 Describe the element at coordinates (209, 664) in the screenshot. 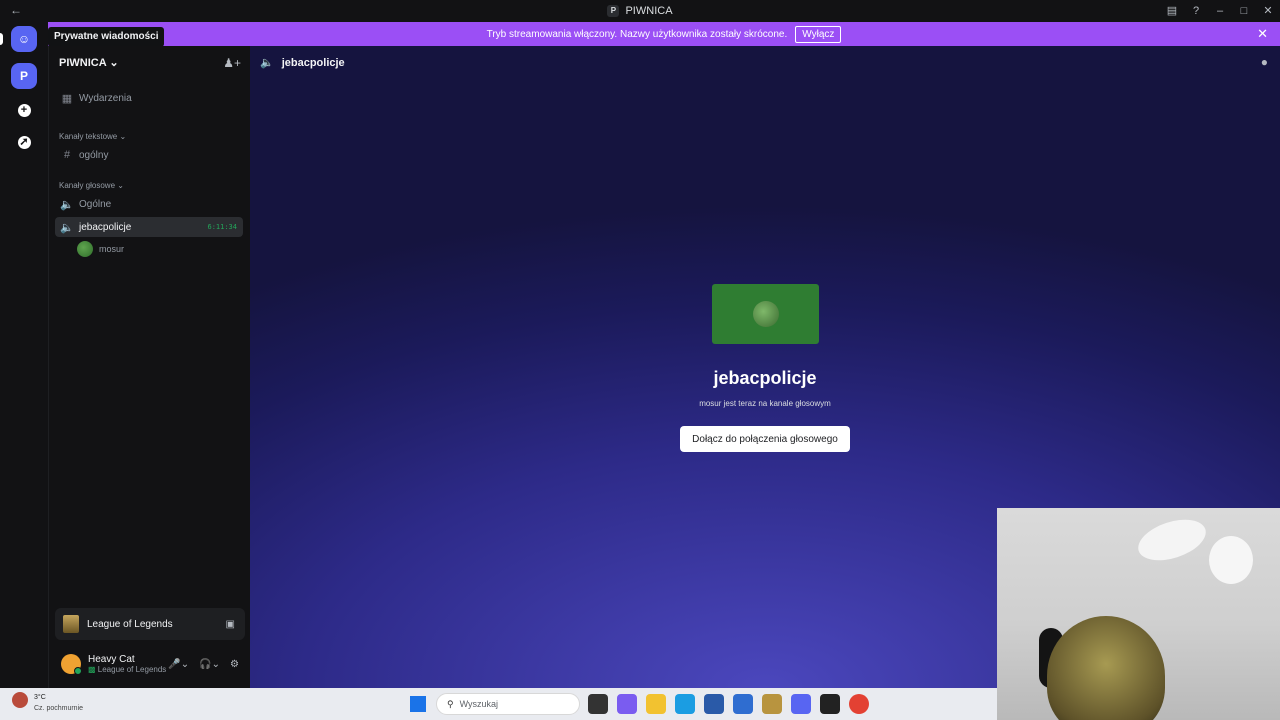

I see `headphones-icon: 🎧⌄` at that location.